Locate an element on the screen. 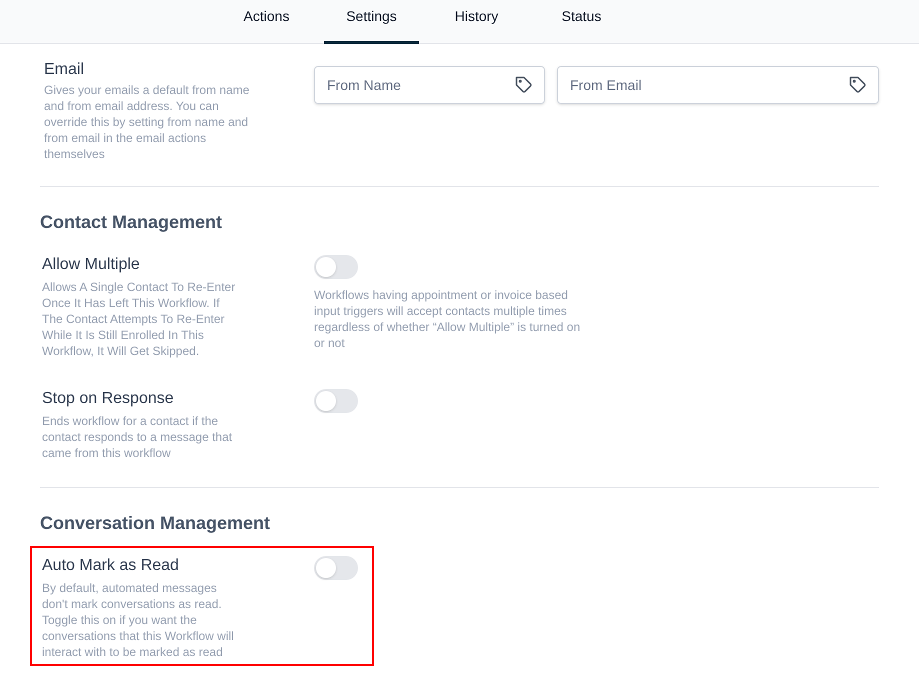  tab: History is located at coordinates (476, 22).